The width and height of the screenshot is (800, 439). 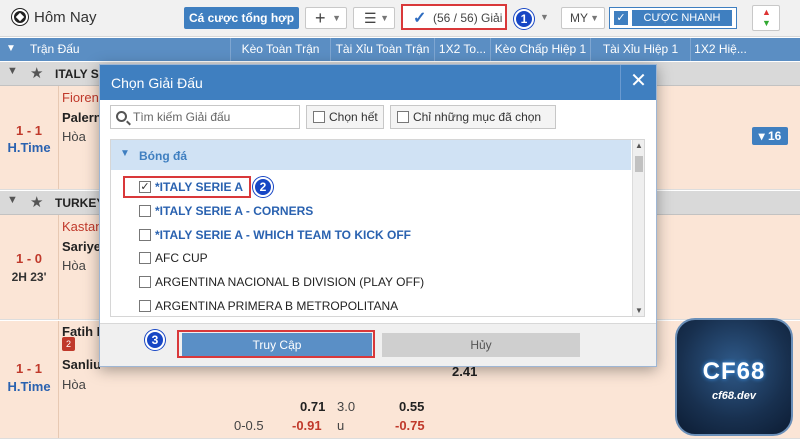 What do you see at coordinates (353, 117) in the screenshot?
I see `select-all-label: Chọn hết` at bounding box center [353, 117].